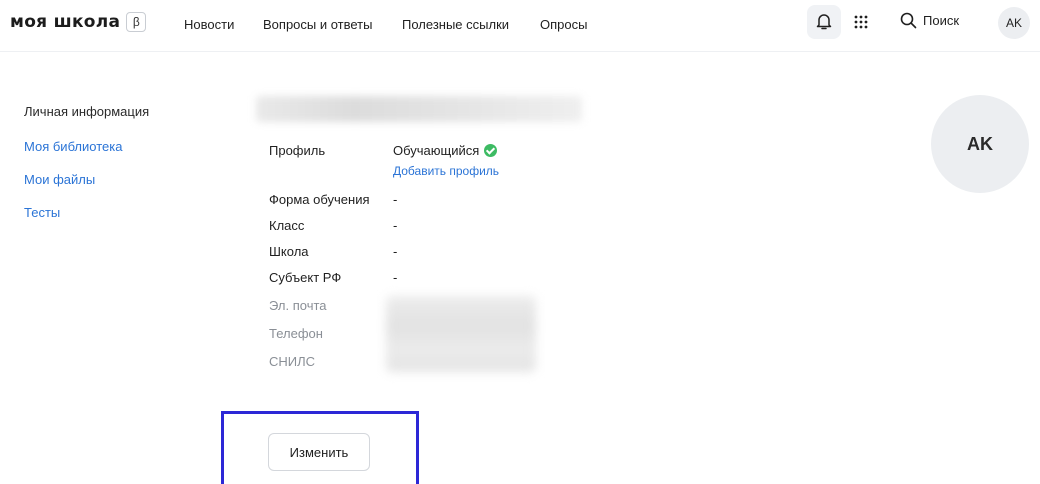 The image size is (1040, 484). I want to click on nav-news: Новости, so click(209, 24).